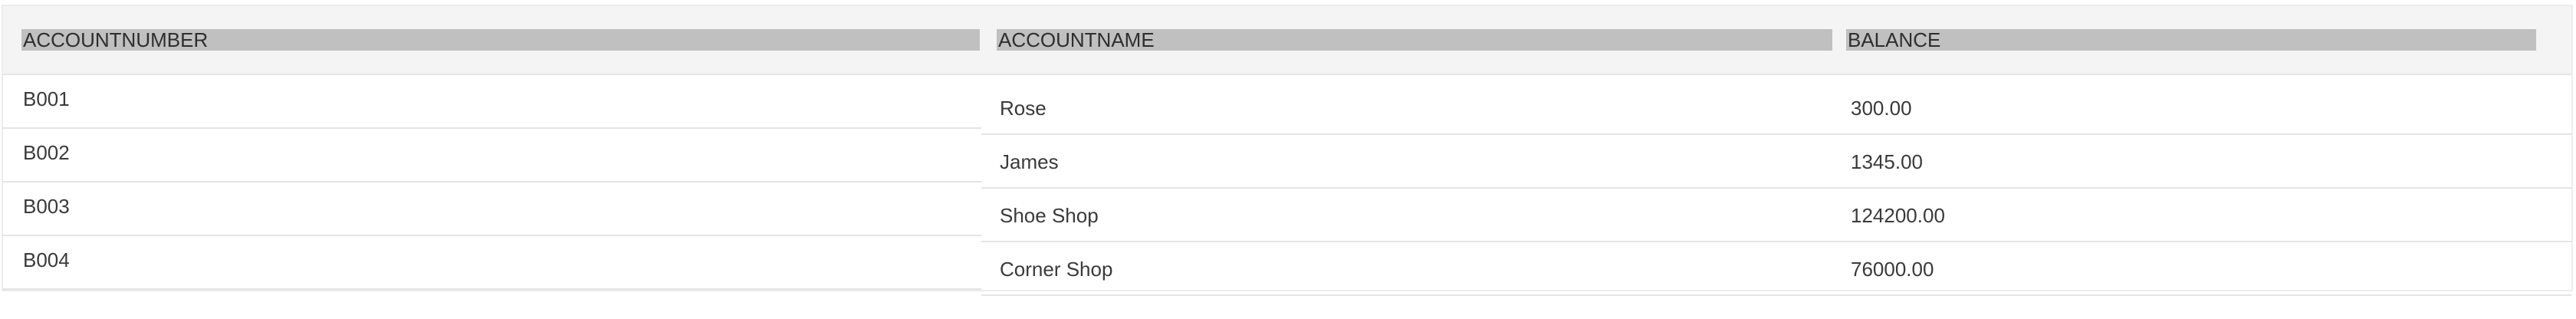 Image resolution: width=2576 pixels, height=319 pixels. I want to click on table-row-cell-account-number: B001, so click(492, 102).